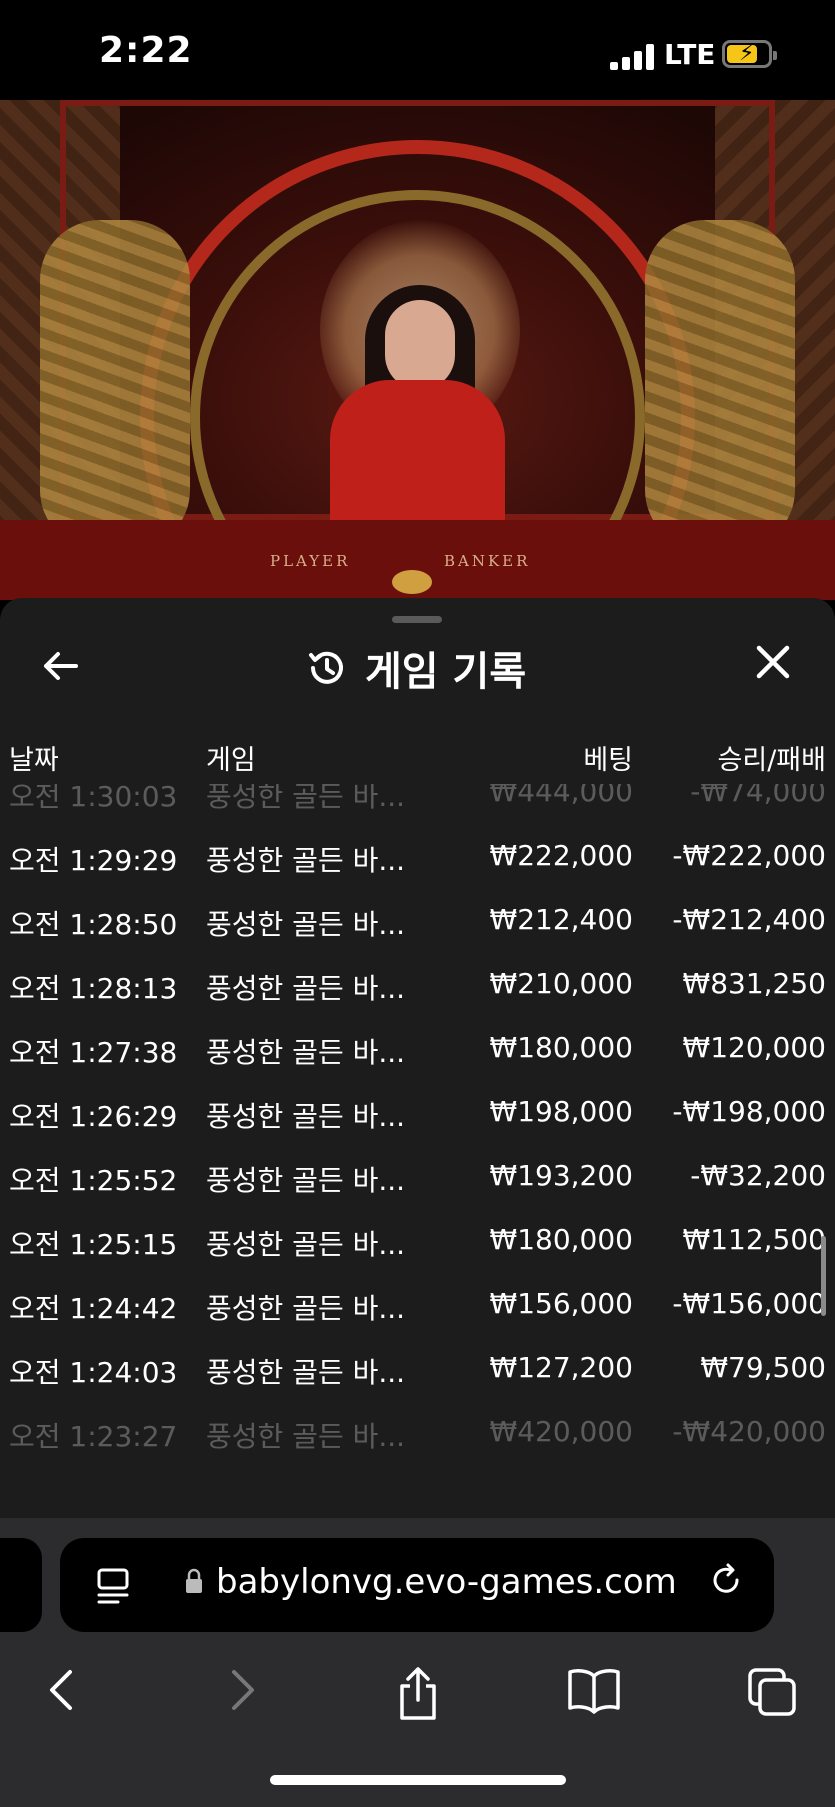  I want to click on history-row: 오전 1:28:50 풍성한 골든 바... ₩212,400 -₩212,400, so click(417, 921).